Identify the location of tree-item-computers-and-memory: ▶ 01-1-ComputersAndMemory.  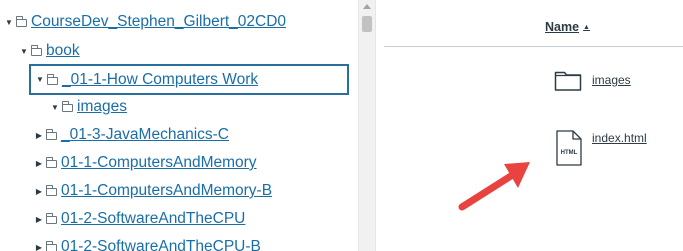
(145, 163).